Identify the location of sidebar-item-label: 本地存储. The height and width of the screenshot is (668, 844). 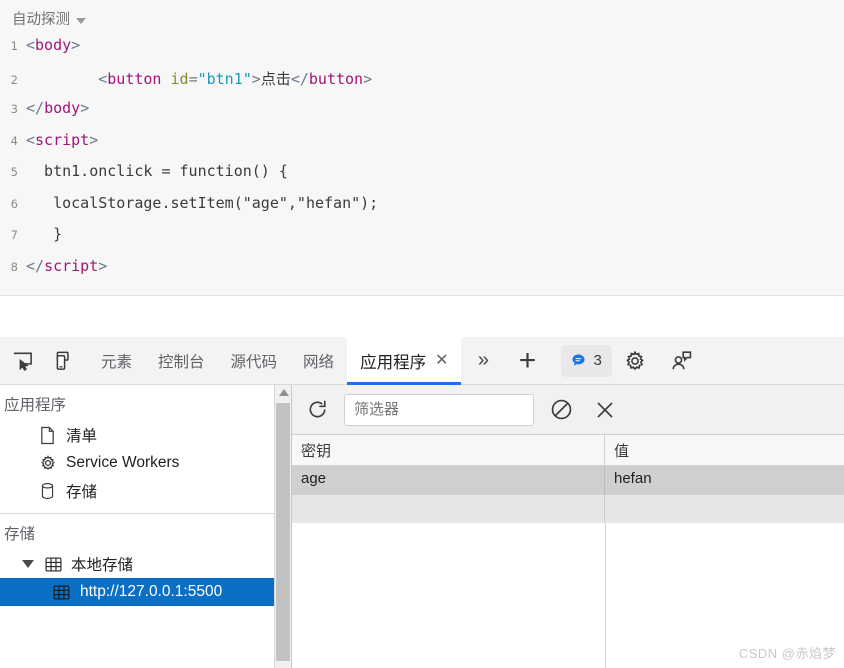
(102, 565).